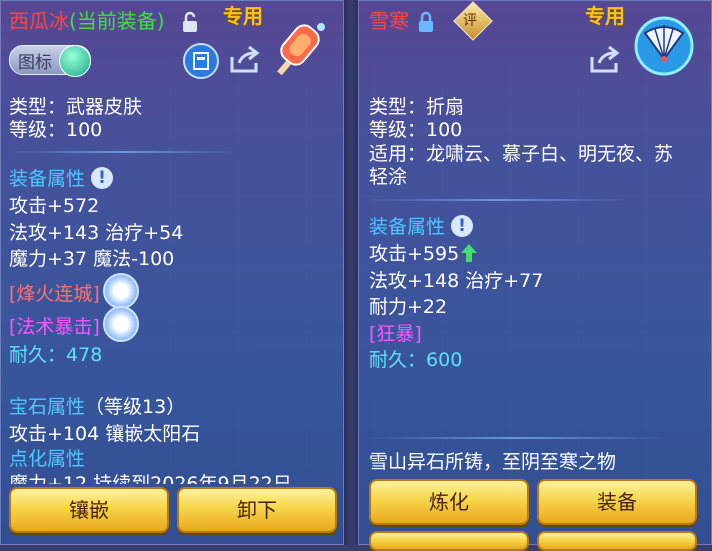  I want to click on icon-toggle-label: 图标, so click(35, 63).